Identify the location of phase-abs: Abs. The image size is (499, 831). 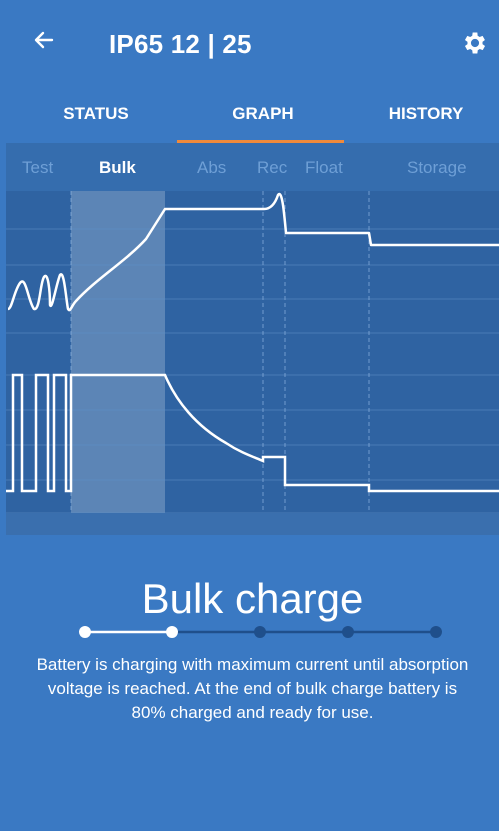
(212, 167).